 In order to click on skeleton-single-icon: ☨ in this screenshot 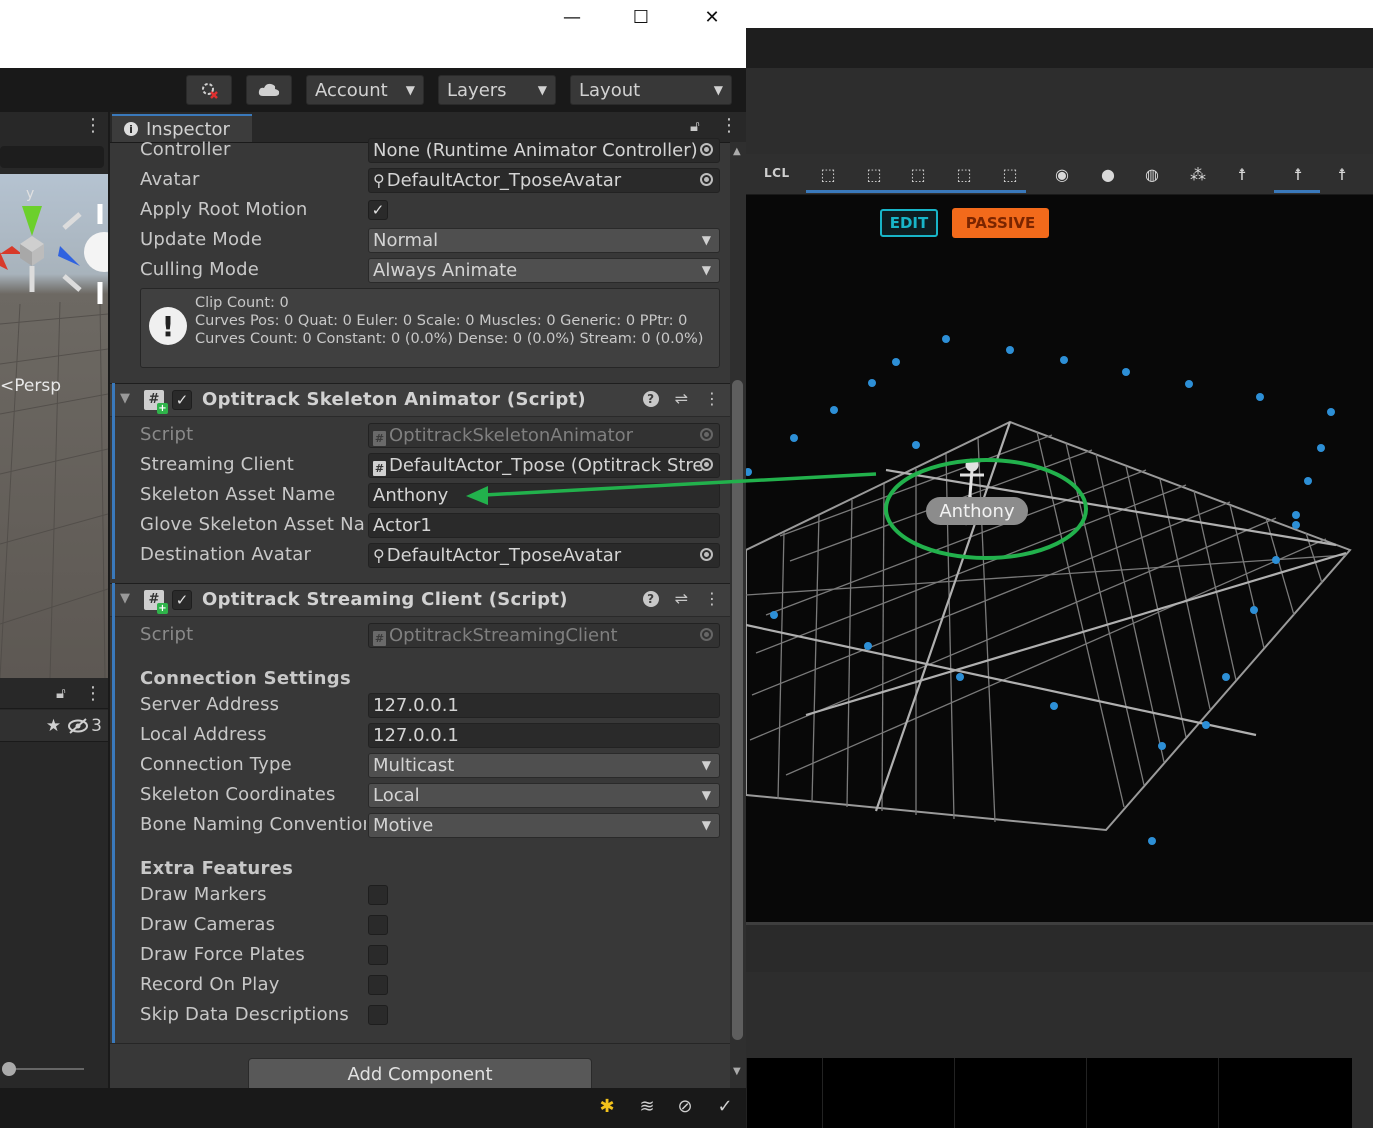, I will do `click(1342, 174)`.